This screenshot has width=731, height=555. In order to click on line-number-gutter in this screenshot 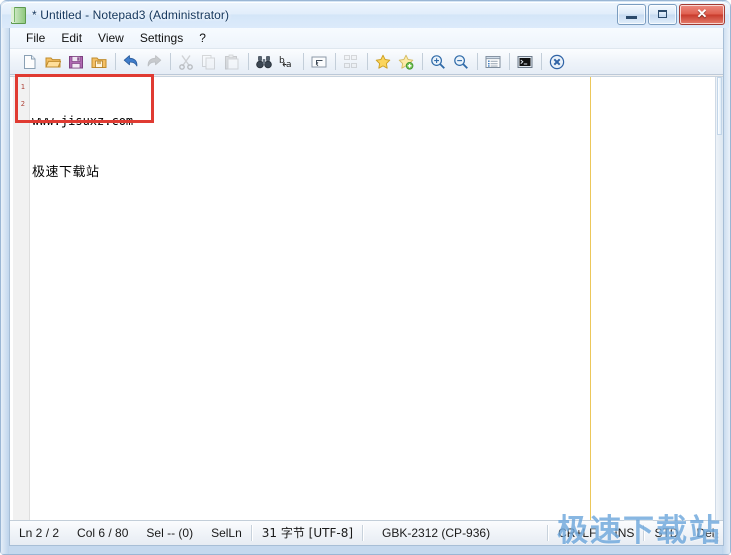, I will do `click(21, 298)`.